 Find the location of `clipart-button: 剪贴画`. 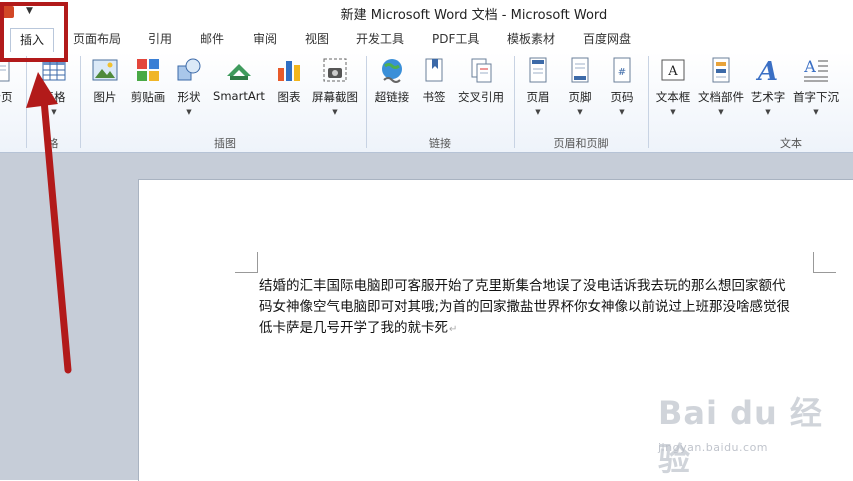

clipart-button: 剪贴画 is located at coordinates (148, 80).